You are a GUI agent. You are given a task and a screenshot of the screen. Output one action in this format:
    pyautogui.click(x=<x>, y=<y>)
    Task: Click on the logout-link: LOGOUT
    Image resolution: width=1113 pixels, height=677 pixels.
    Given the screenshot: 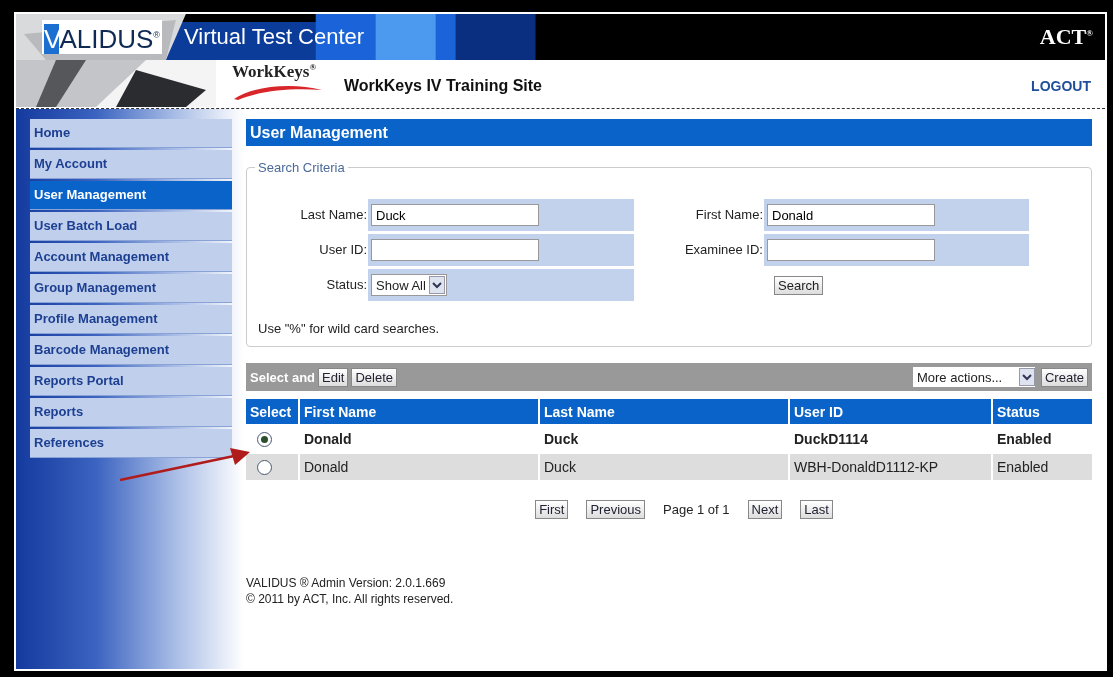 What is the action you would take?
    pyautogui.click(x=1061, y=86)
    